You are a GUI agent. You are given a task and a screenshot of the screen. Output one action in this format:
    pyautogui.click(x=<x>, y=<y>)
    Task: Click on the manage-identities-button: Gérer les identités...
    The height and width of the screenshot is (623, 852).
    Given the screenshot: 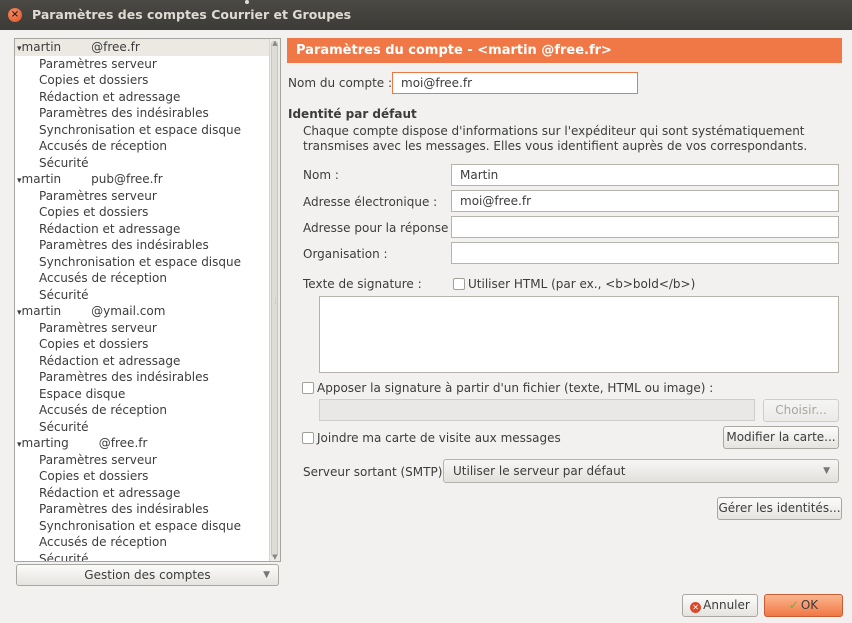 What is the action you would take?
    pyautogui.click(x=779, y=508)
    